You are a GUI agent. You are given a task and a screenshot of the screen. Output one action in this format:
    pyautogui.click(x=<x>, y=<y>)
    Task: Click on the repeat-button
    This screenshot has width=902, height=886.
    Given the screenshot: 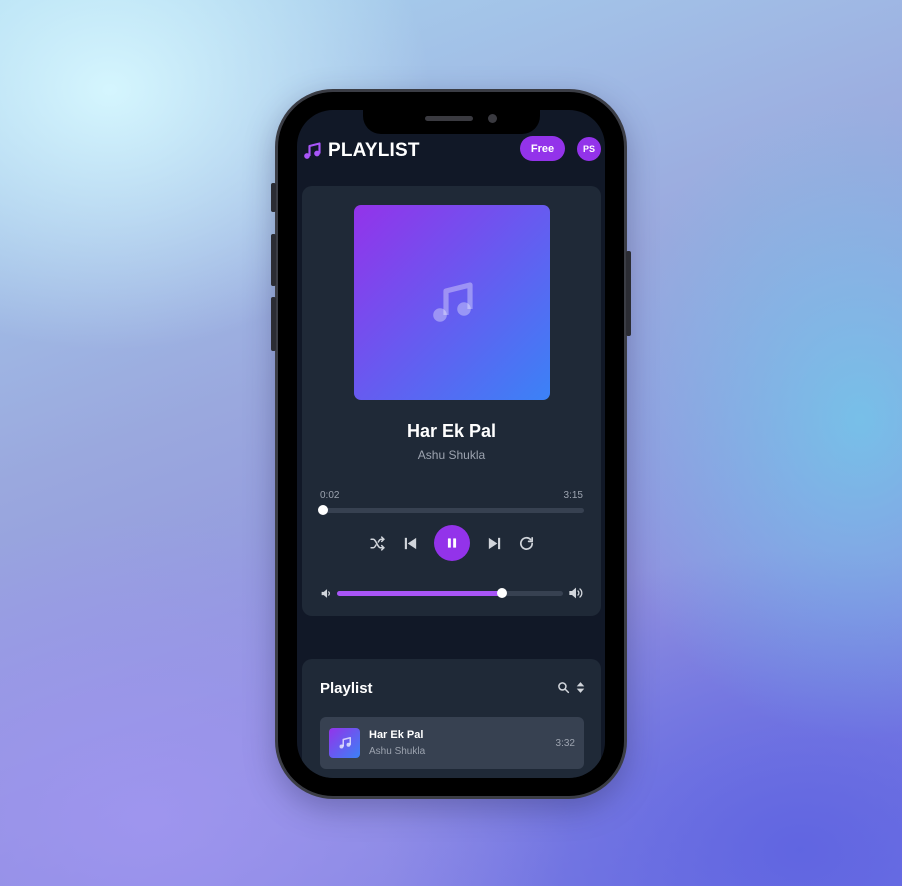 What is the action you would take?
    pyautogui.click(x=526, y=543)
    